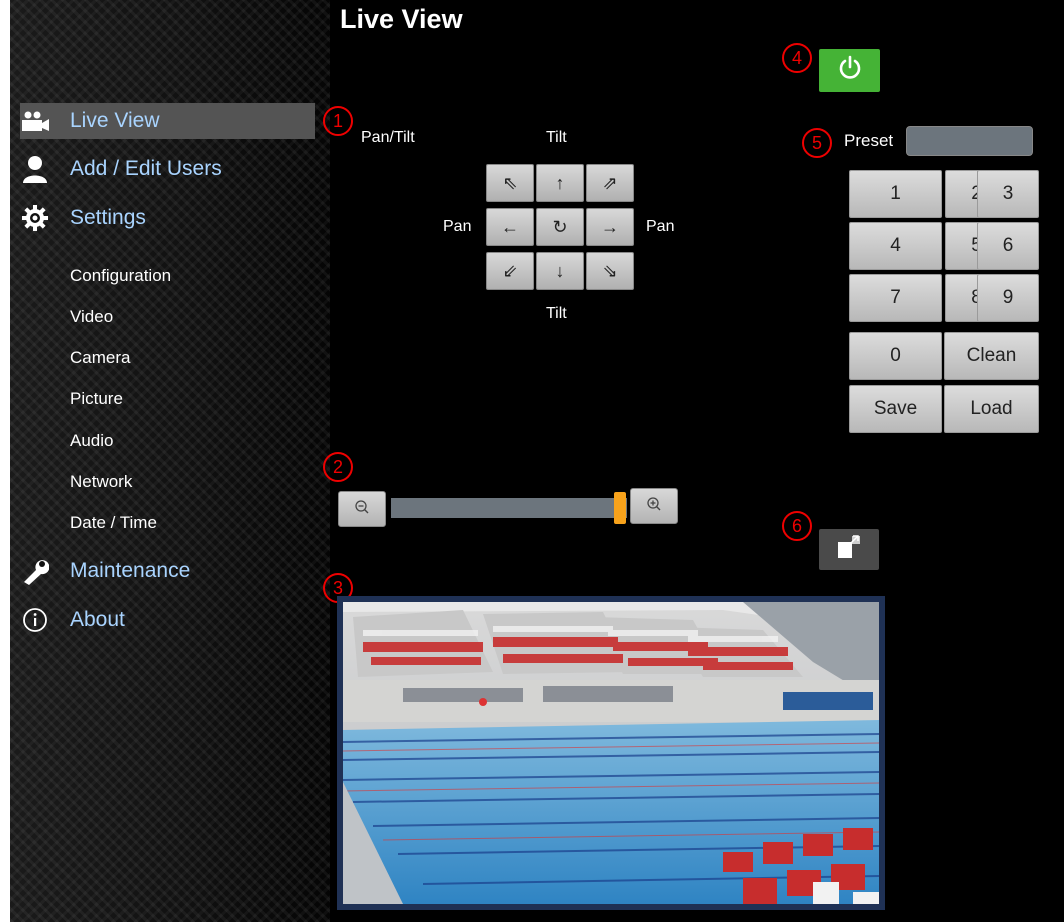 The image size is (1064, 922). What do you see at coordinates (401, 19) in the screenshot?
I see `page-title: Live View` at bounding box center [401, 19].